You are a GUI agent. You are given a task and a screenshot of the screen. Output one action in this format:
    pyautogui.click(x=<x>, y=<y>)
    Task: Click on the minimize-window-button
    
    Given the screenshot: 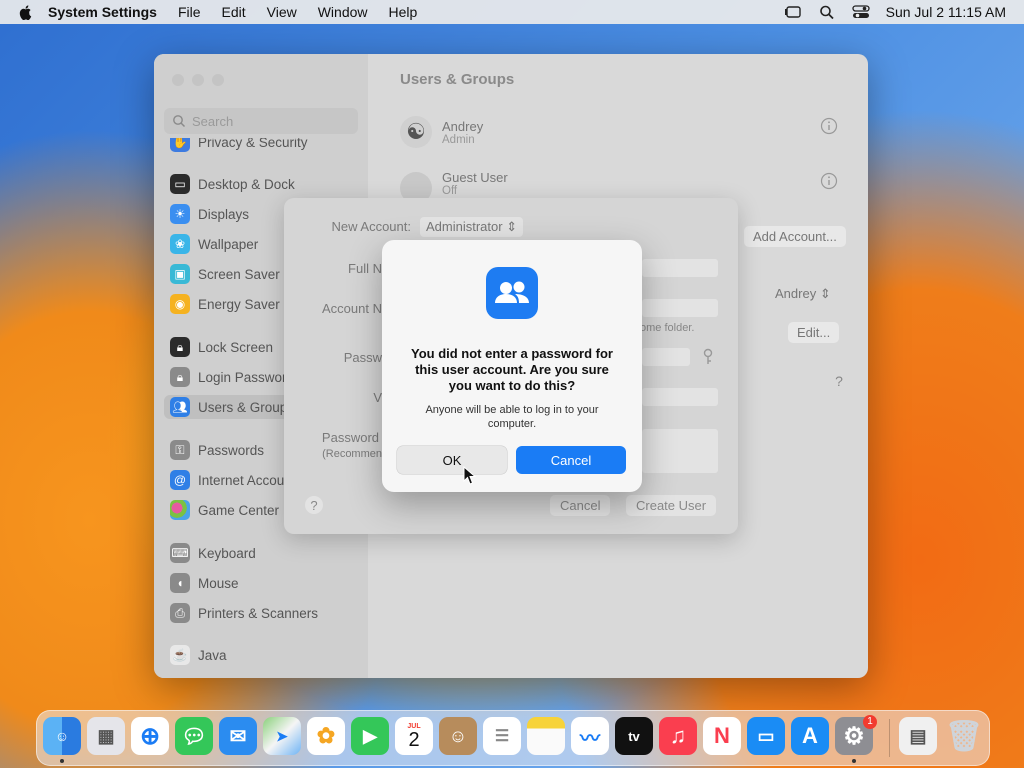 What is the action you would take?
    pyautogui.click(x=198, y=80)
    